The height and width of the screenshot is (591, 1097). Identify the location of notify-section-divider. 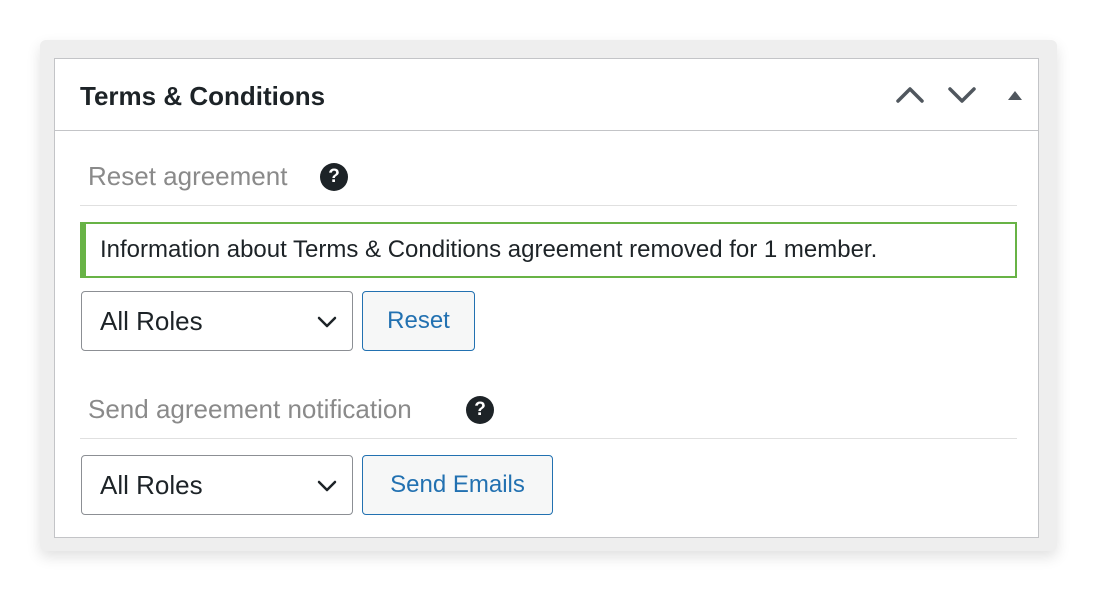
(548, 438).